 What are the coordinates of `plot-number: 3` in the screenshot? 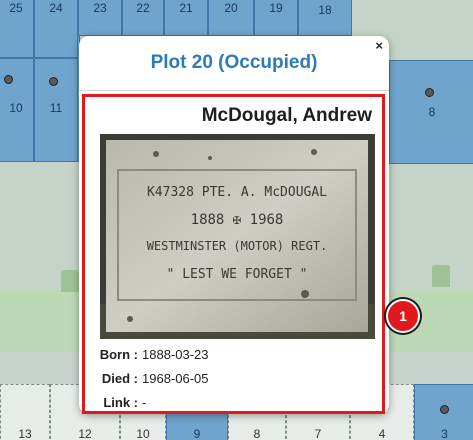 It's located at (444, 433).